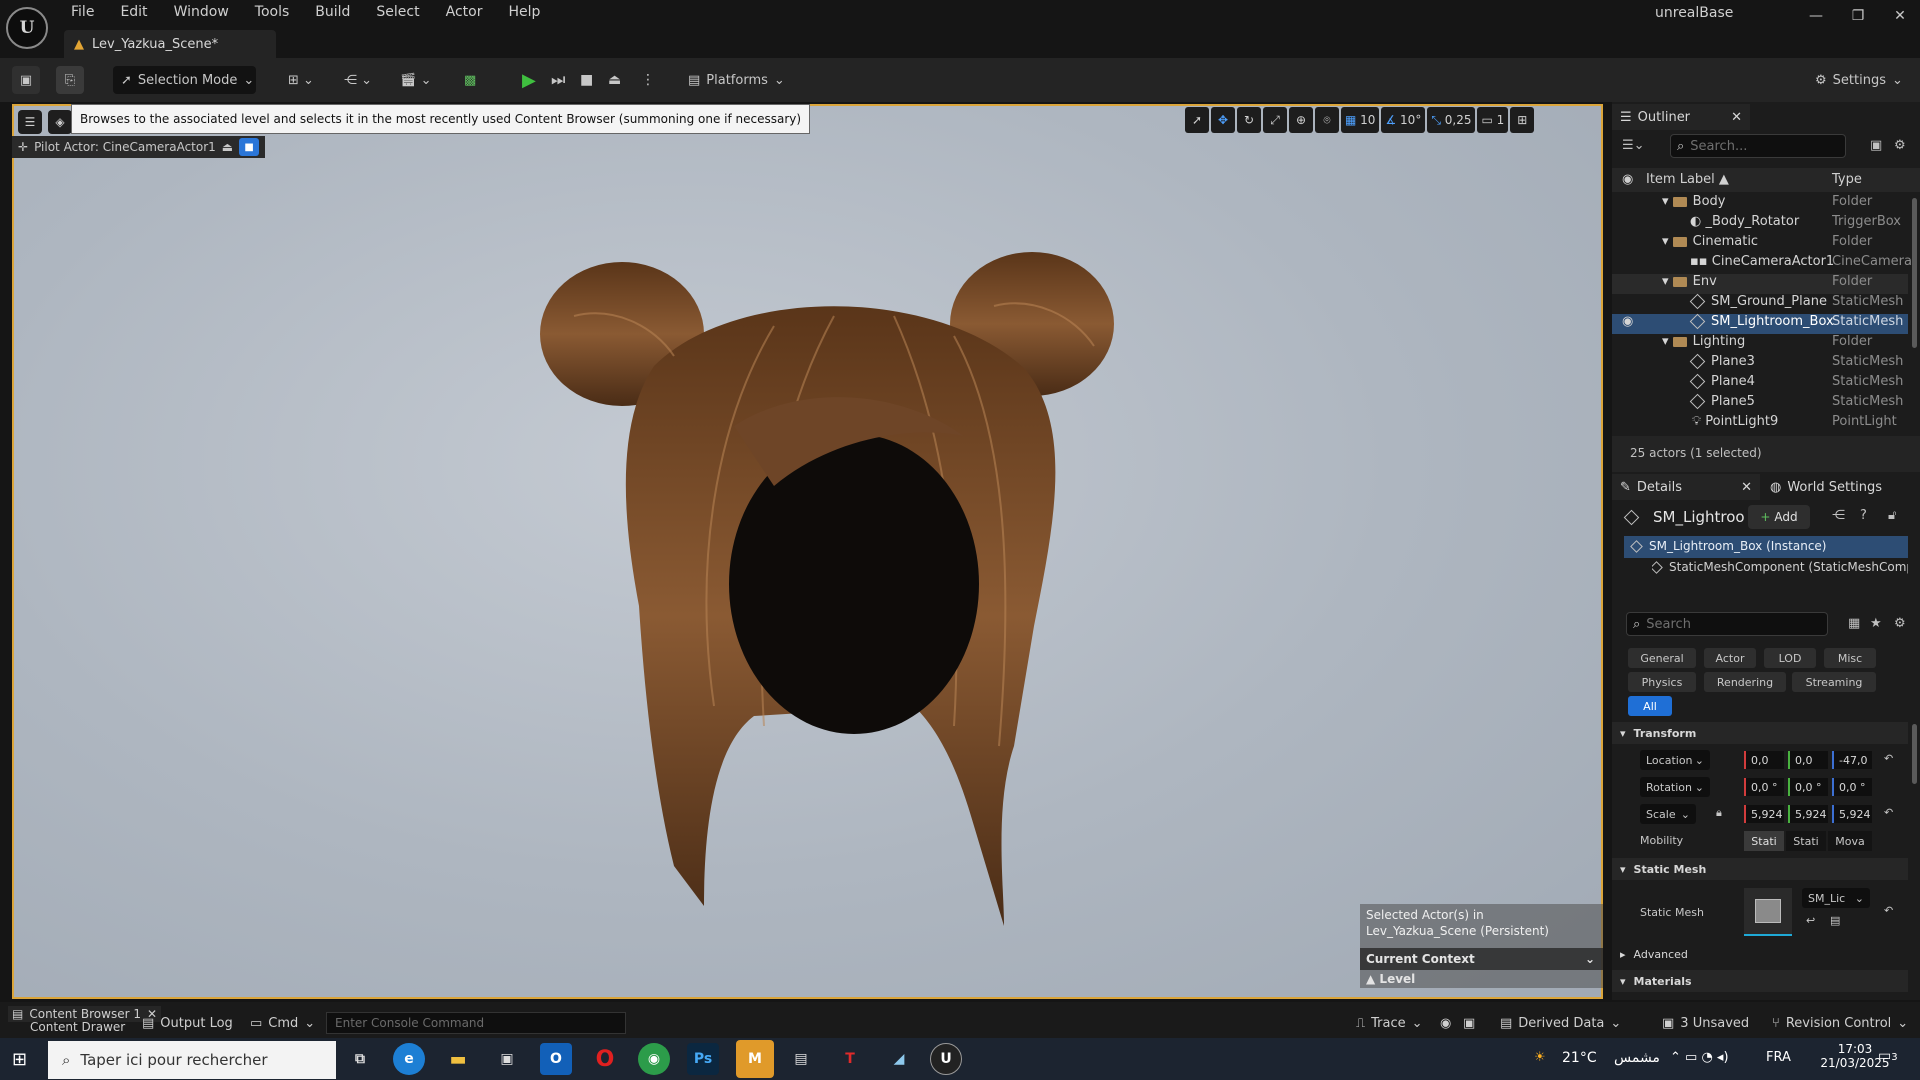 The width and height of the screenshot is (1920, 1080). What do you see at coordinates (82, 12) in the screenshot?
I see `menu-file: File` at bounding box center [82, 12].